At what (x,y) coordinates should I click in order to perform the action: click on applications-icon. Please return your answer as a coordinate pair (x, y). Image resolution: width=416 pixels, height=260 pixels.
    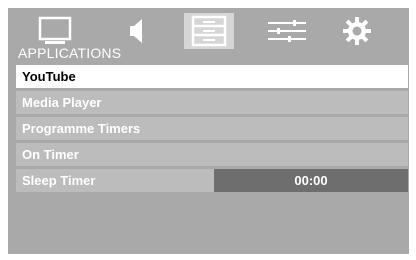
    Looking at the image, I should click on (209, 31).